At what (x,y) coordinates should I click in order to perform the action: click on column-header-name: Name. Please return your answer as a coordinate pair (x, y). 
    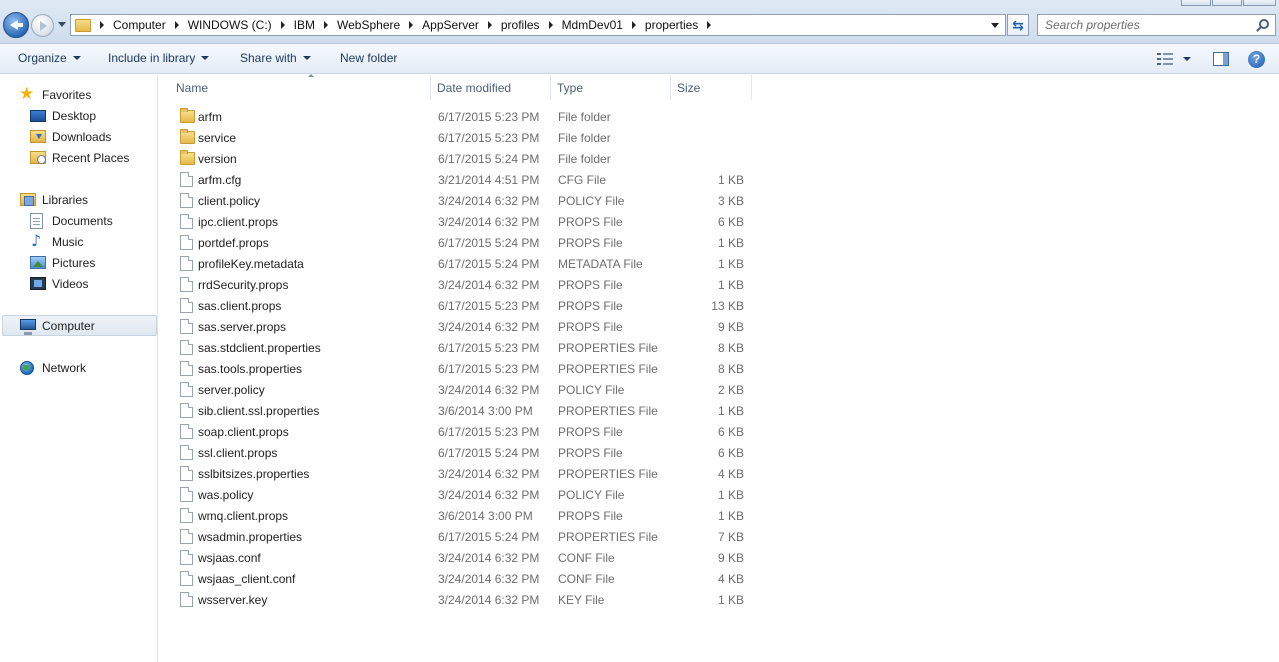
    Looking at the image, I should click on (300, 87).